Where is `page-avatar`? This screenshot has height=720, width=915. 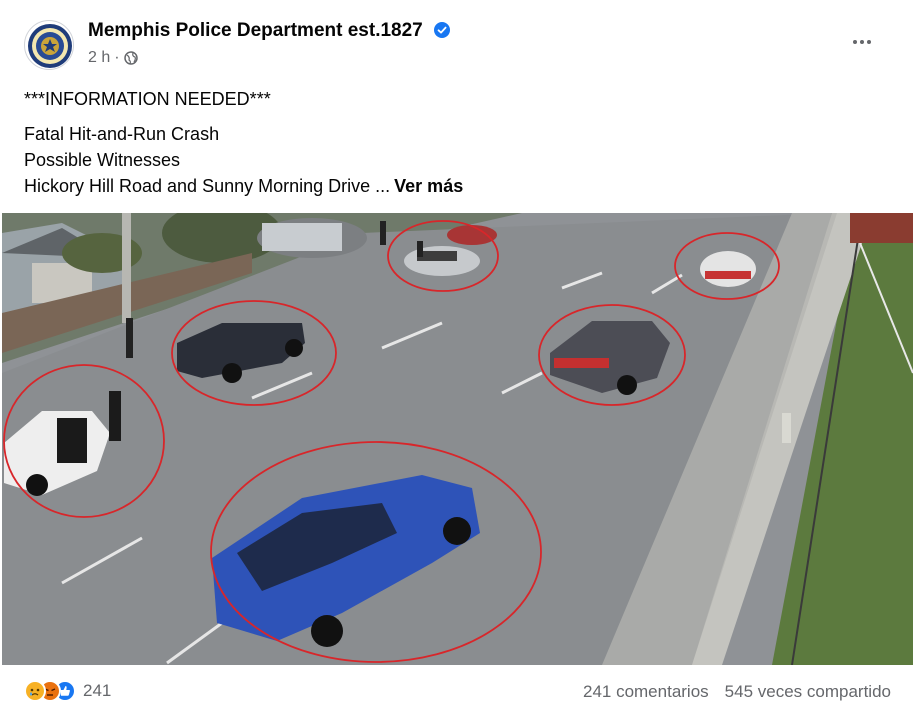 page-avatar is located at coordinates (49, 45).